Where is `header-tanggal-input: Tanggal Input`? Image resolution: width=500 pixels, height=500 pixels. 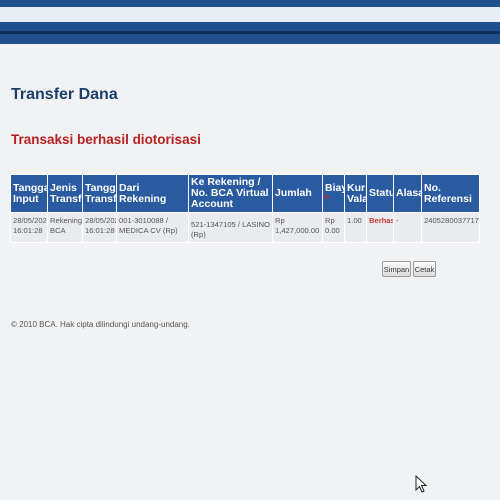
header-tanggal-input: Tanggal Input is located at coordinates (29, 193).